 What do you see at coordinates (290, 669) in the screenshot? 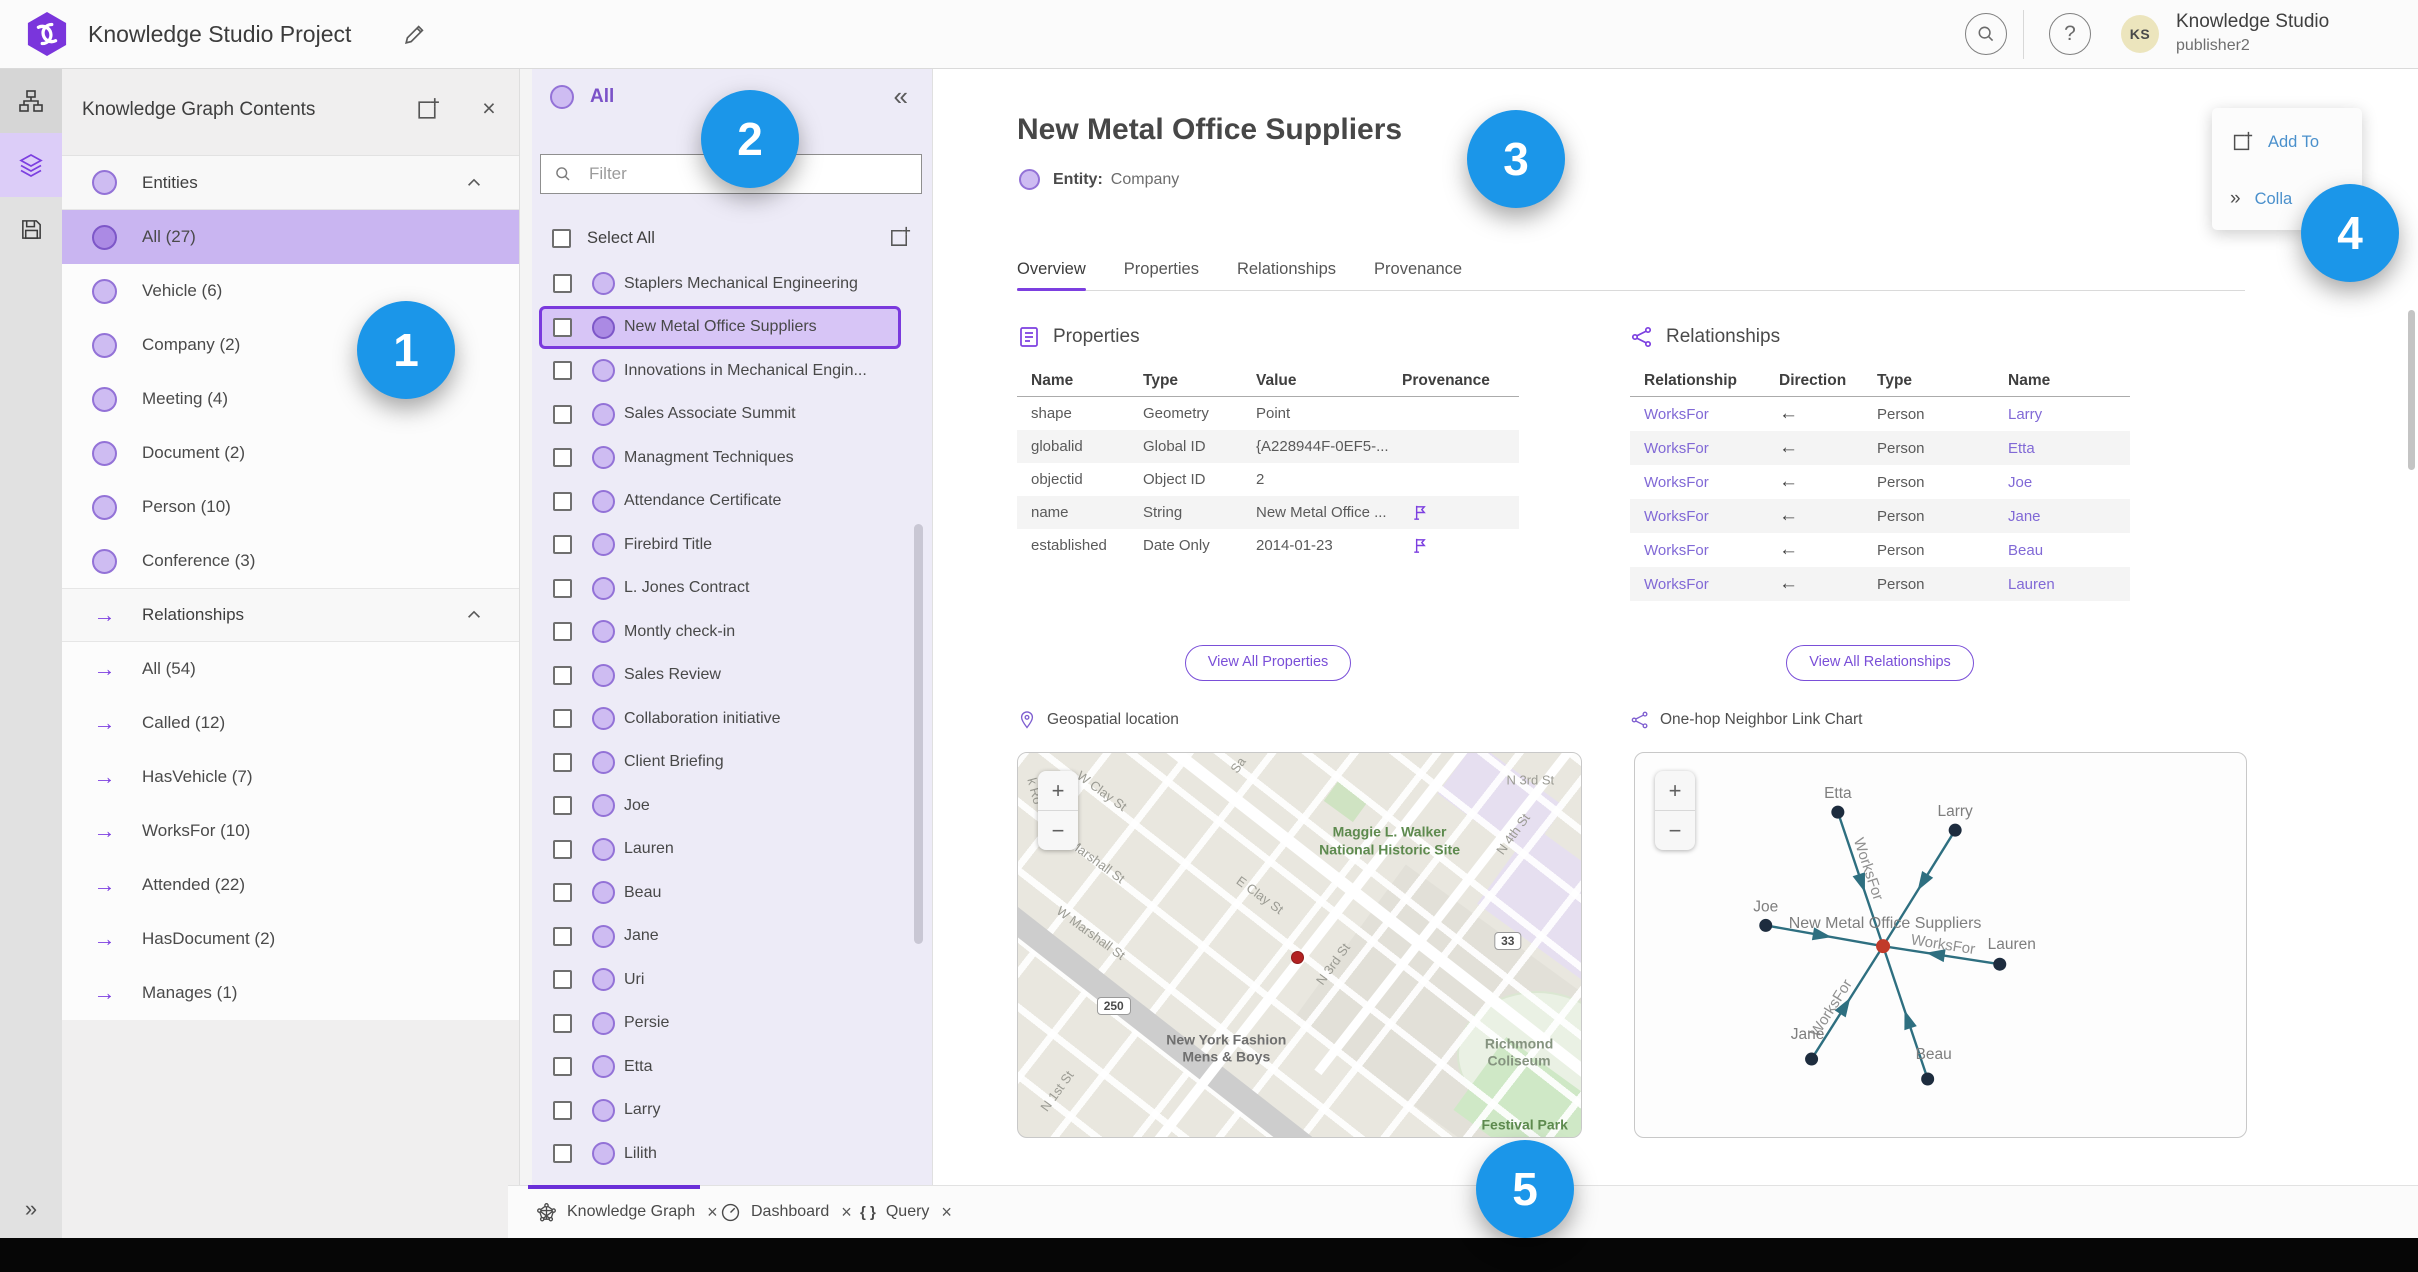
I see `relationship-type-item: → All (54)` at bounding box center [290, 669].